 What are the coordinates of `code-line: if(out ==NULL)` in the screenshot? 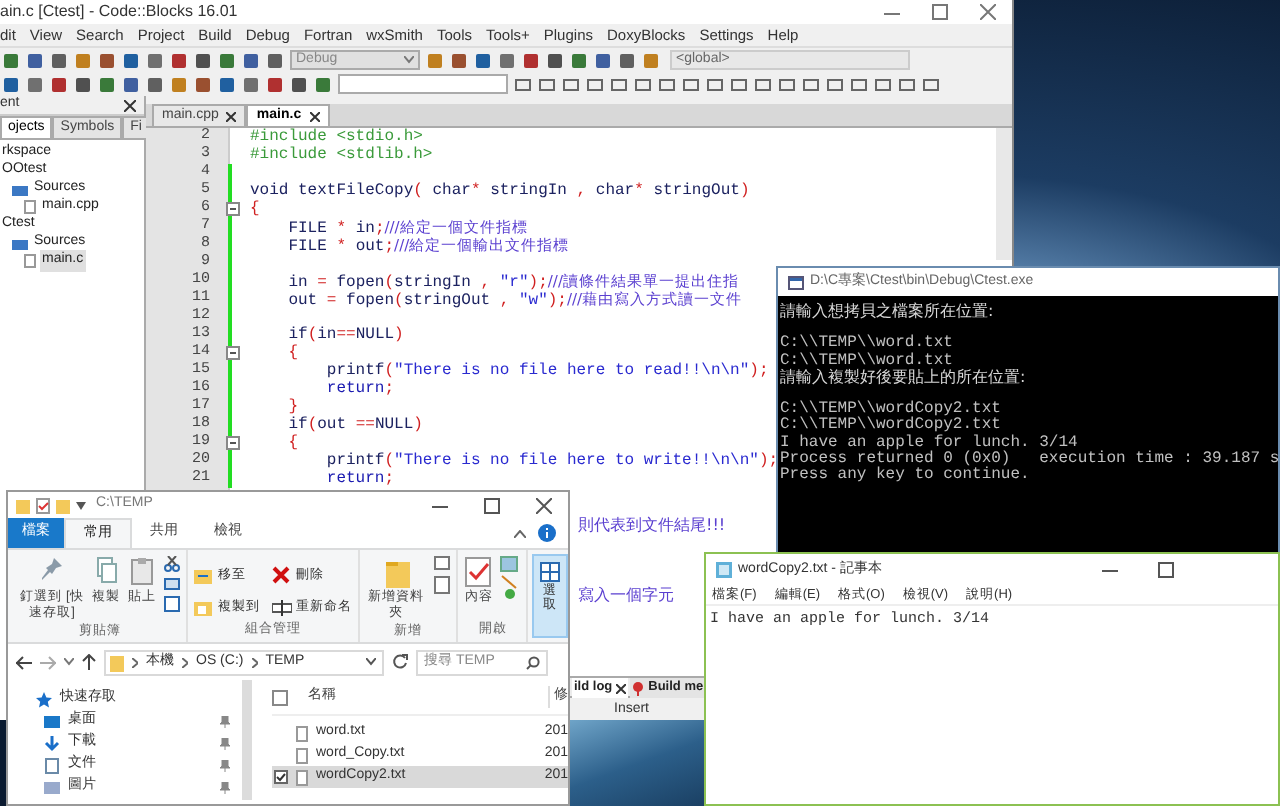 It's located at (354, 425).